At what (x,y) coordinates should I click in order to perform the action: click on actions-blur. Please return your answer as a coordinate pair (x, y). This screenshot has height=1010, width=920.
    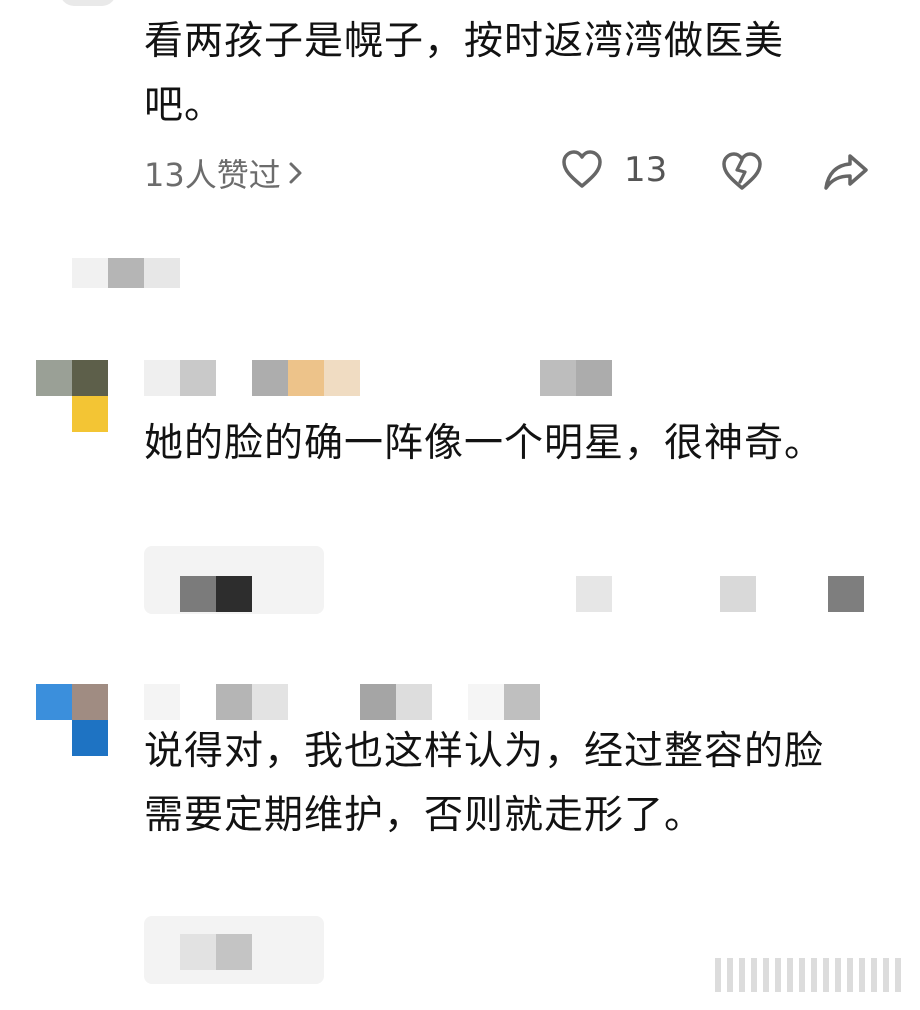
    Looking at the image, I should click on (721, 594).